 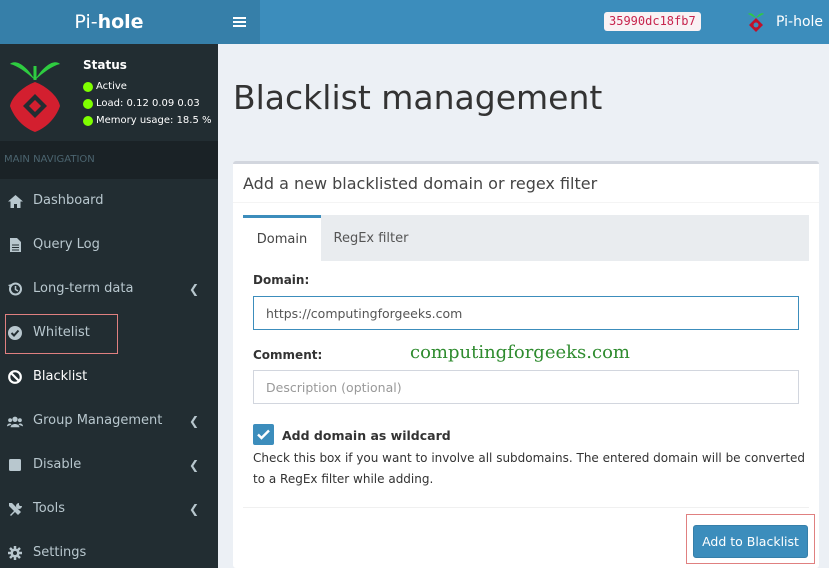 What do you see at coordinates (109, 377) in the screenshot?
I see `sidebar-item-blacklist: Blacklist` at bounding box center [109, 377].